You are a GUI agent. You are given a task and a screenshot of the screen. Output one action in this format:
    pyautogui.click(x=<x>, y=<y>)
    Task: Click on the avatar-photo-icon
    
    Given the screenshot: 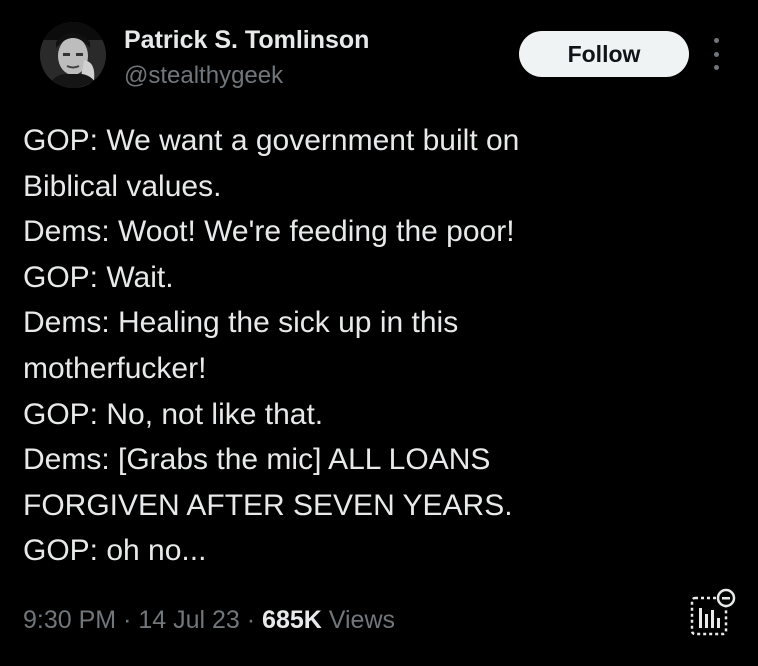 What is the action you would take?
    pyautogui.click(x=73, y=55)
    